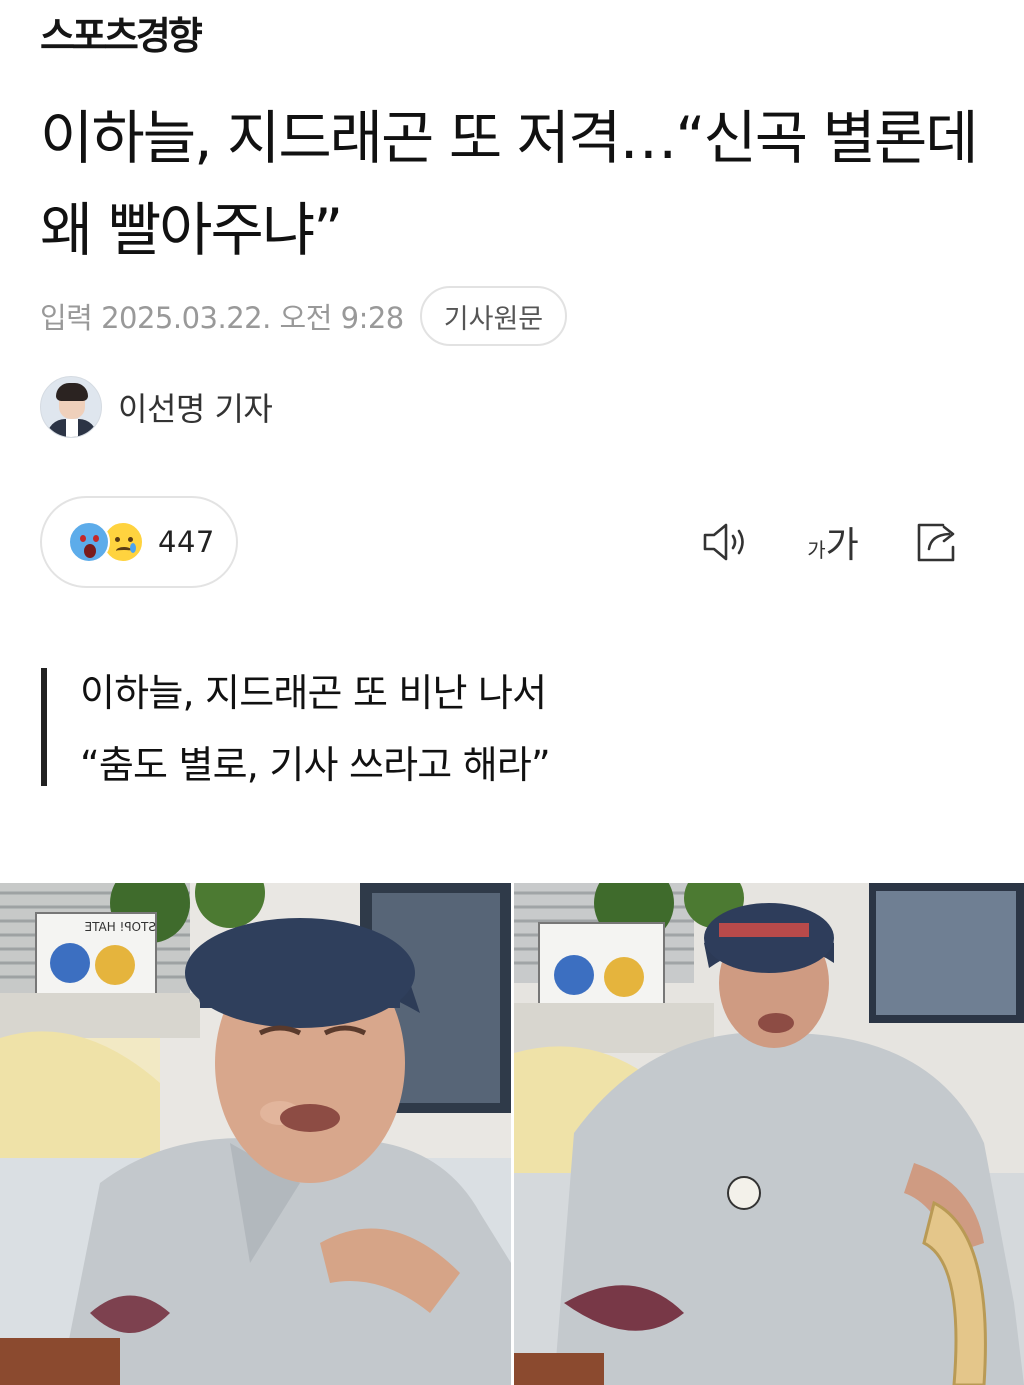  Describe the element at coordinates (71, 407) in the screenshot. I see `reporter-avatar` at that location.